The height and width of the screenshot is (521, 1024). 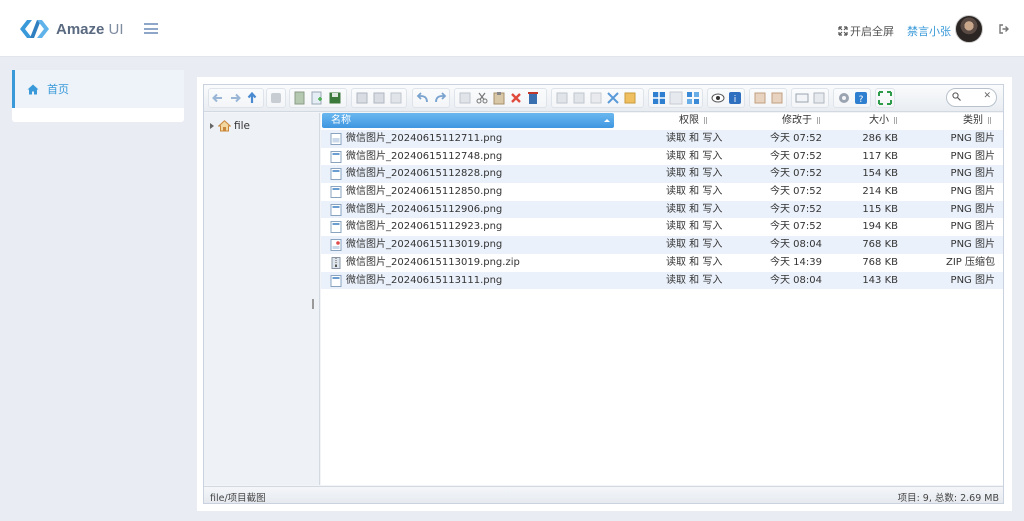 I want to click on file-size: 115 KB, so click(x=880, y=209).